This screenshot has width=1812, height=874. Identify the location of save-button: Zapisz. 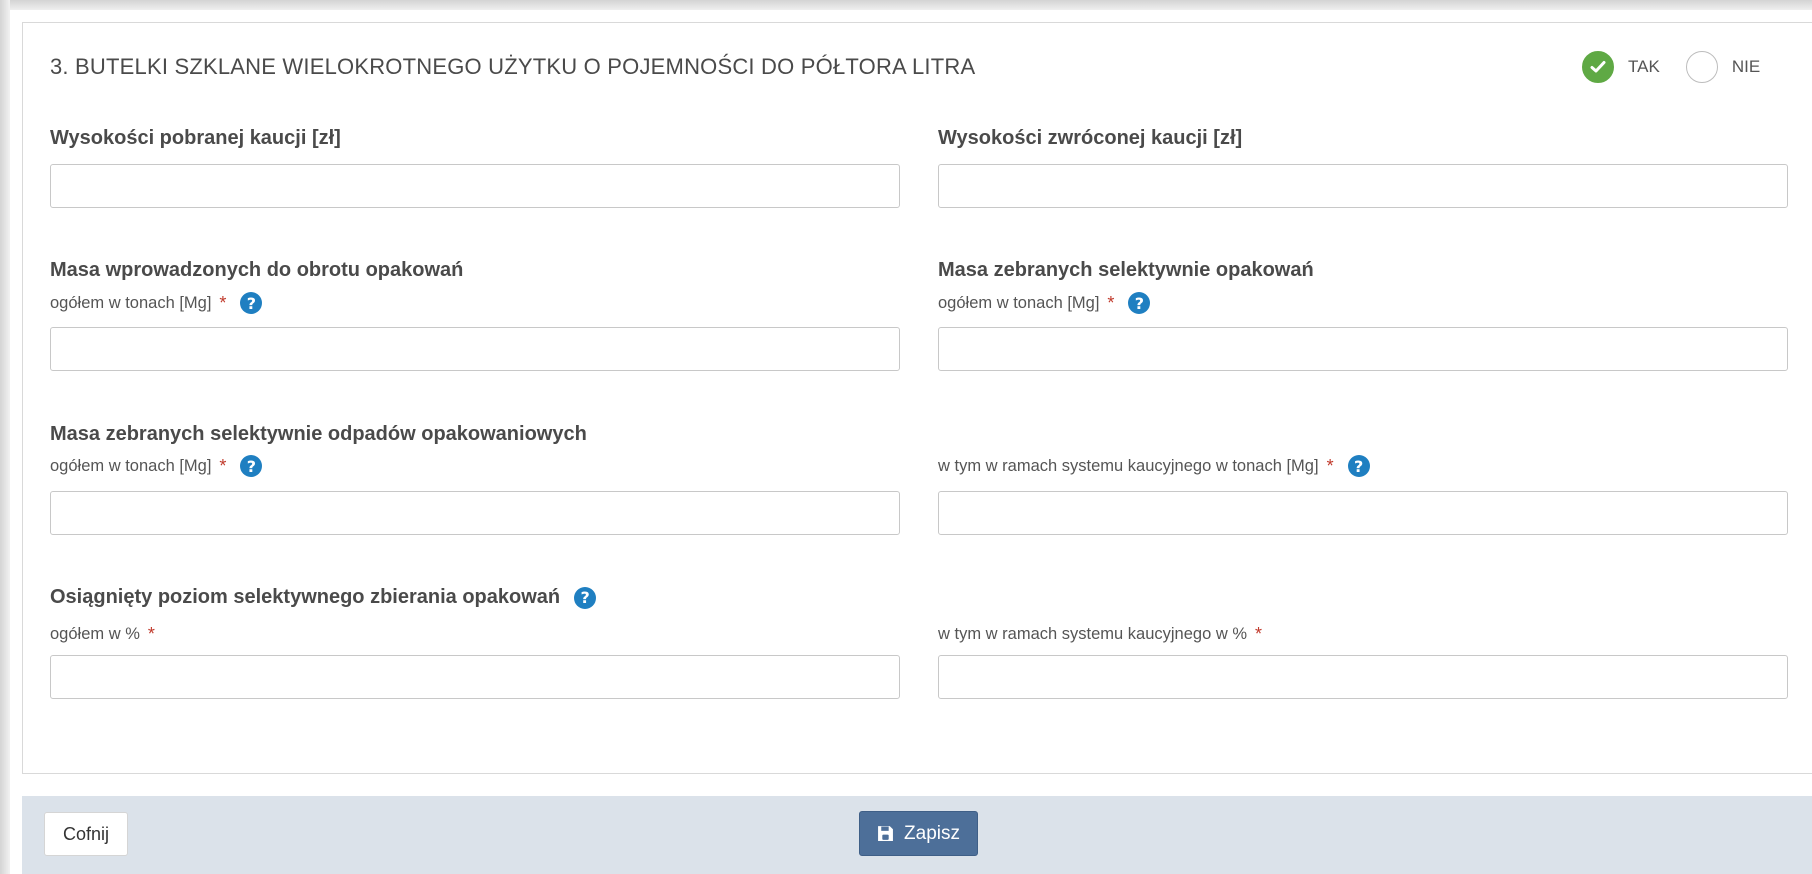
(918, 833).